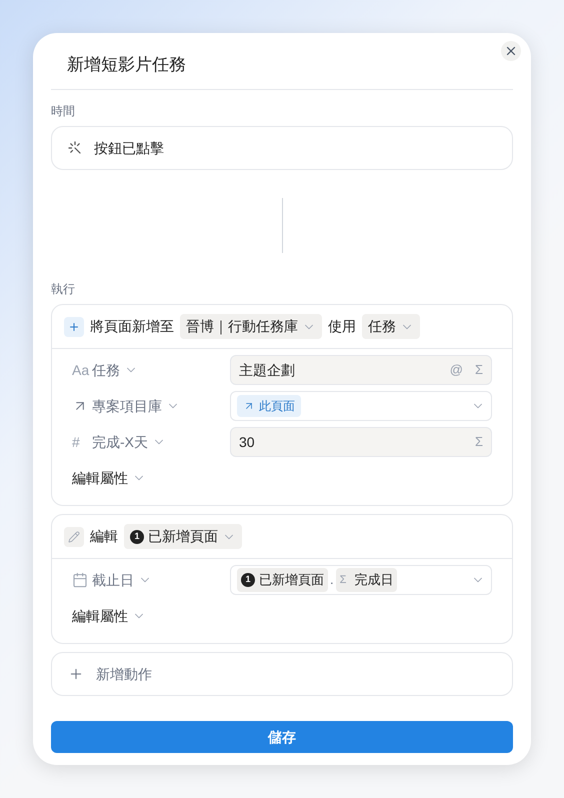  I want to click on property-name: 截止日, so click(122, 580).